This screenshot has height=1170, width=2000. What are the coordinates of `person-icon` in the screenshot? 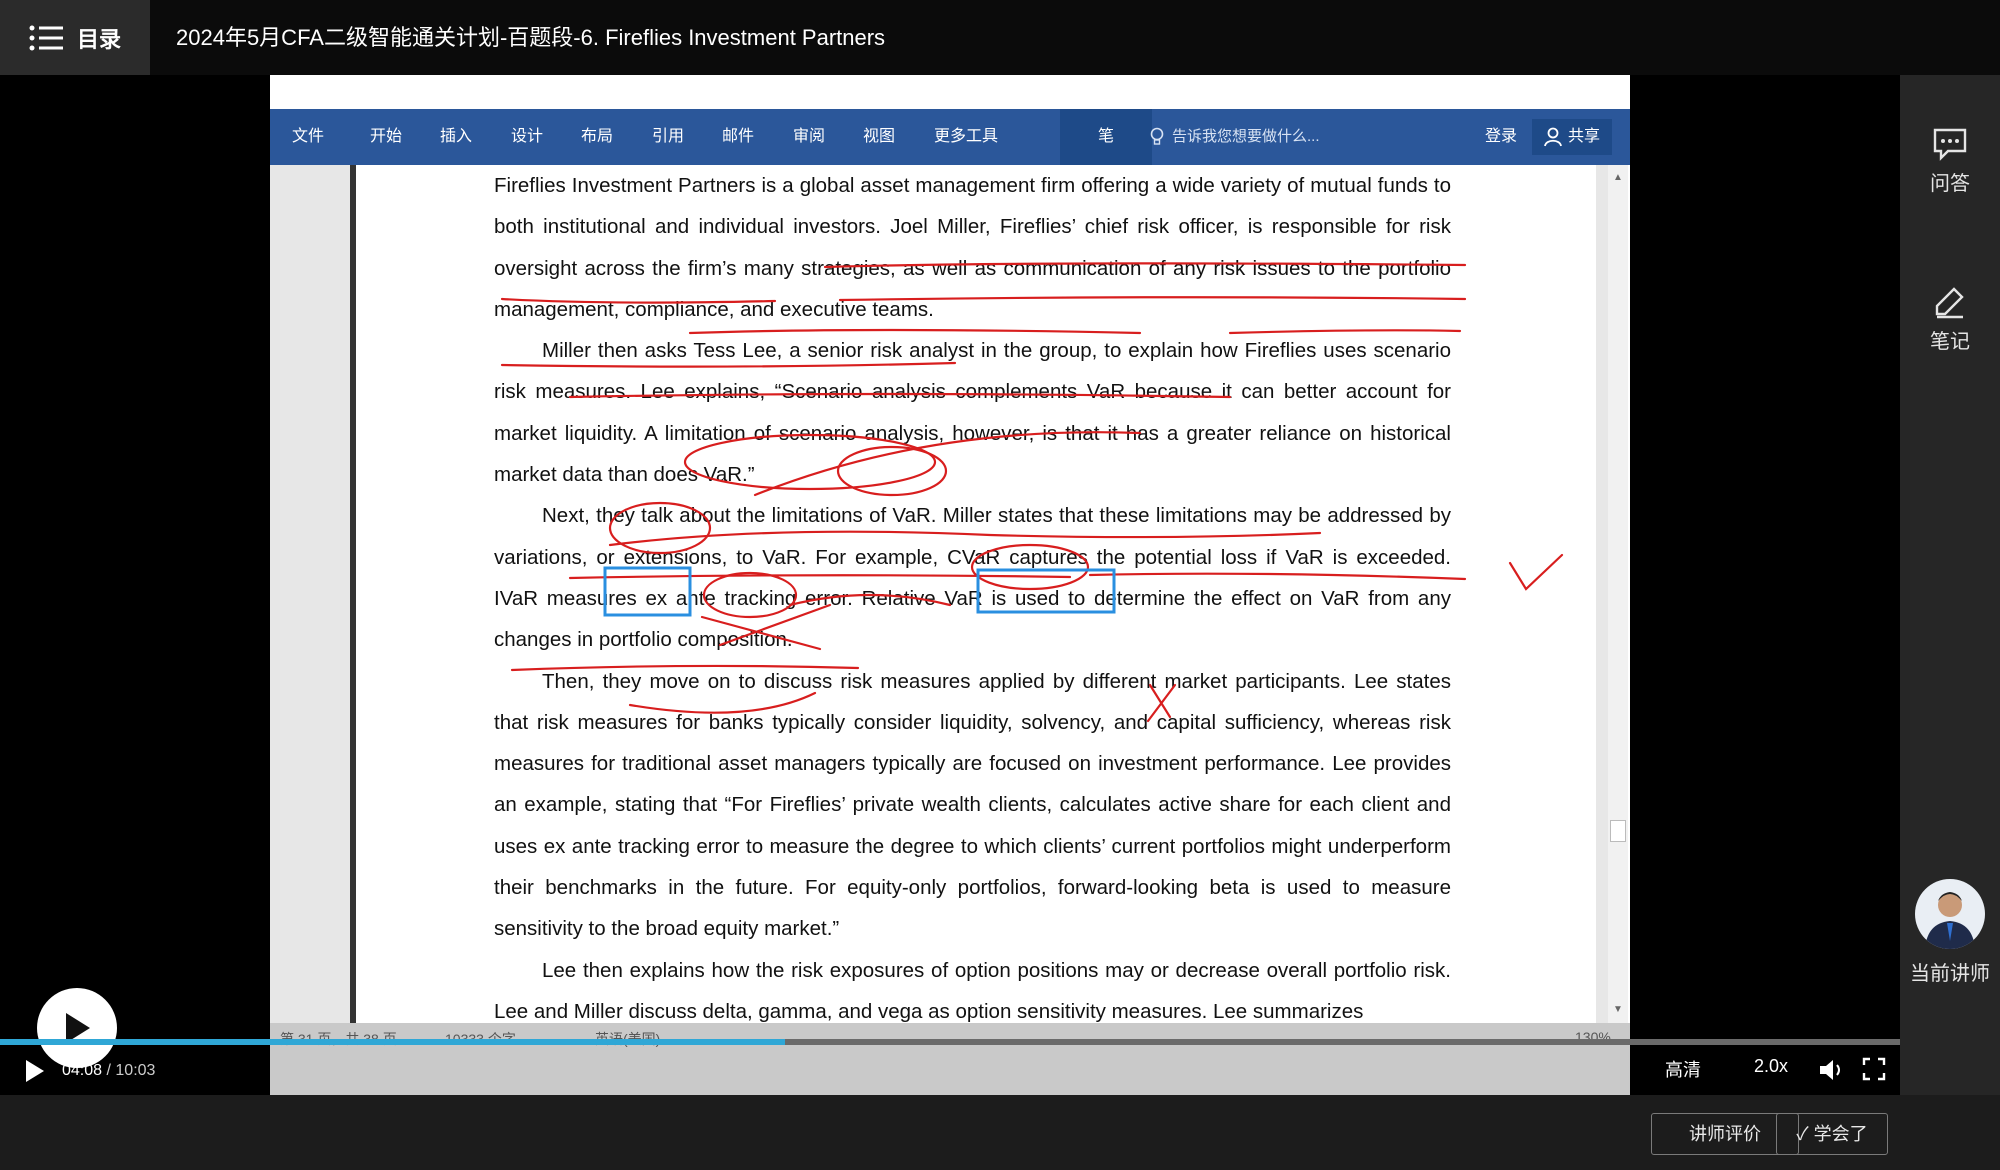 It's located at (1553, 137).